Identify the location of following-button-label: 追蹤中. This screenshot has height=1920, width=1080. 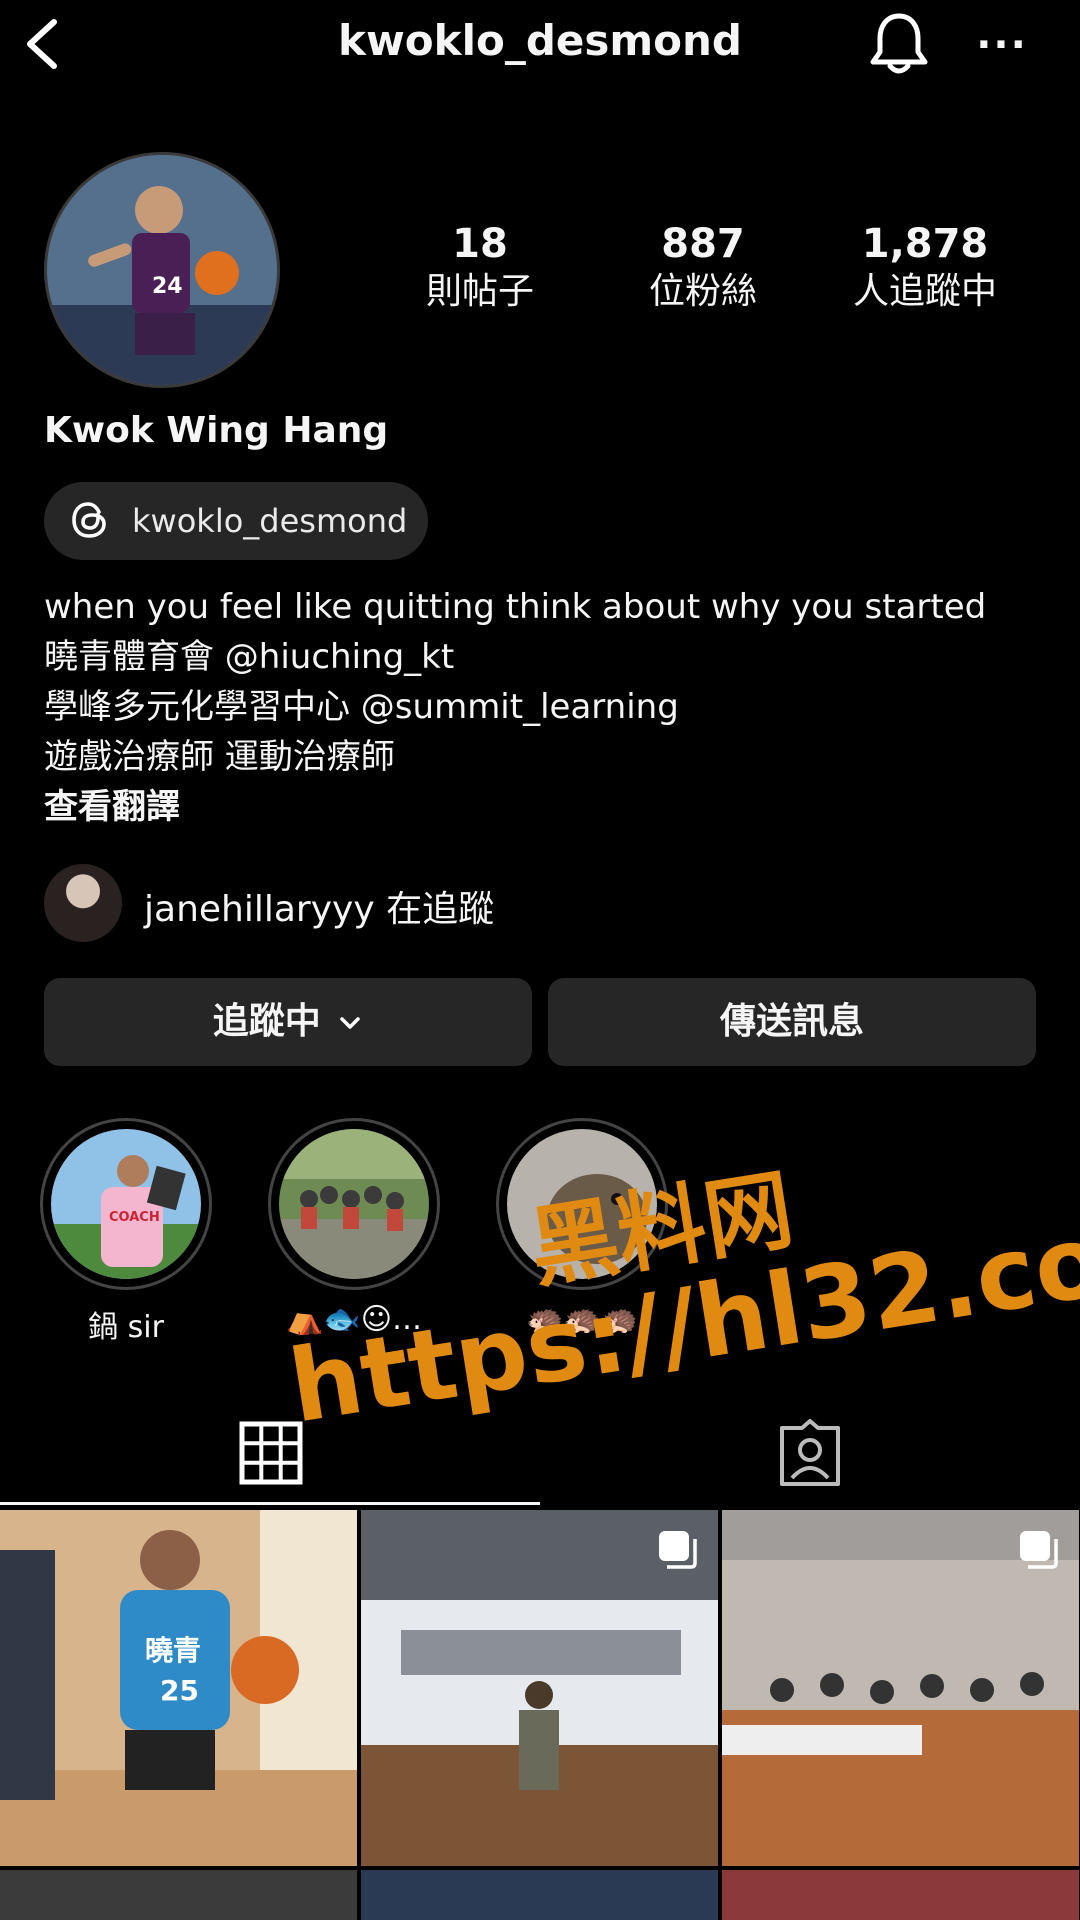
(266, 1021).